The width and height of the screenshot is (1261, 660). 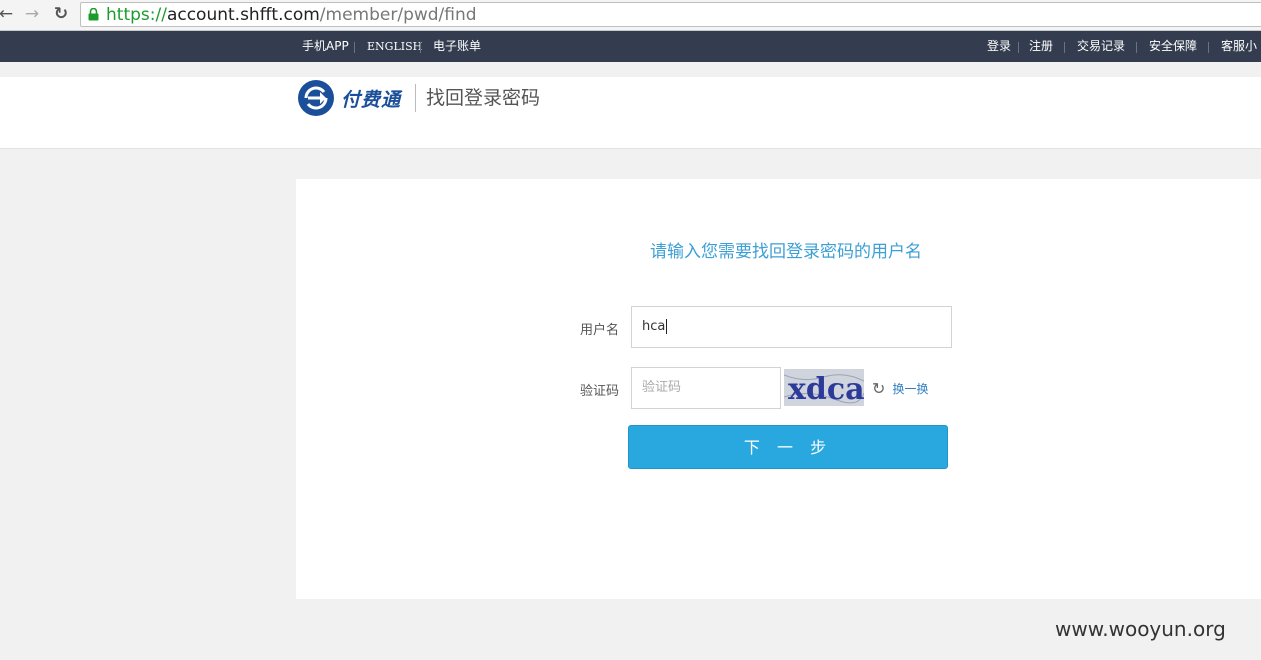 What do you see at coordinates (243, 15) in the screenshot?
I see `url-host: account.shfft.com` at bounding box center [243, 15].